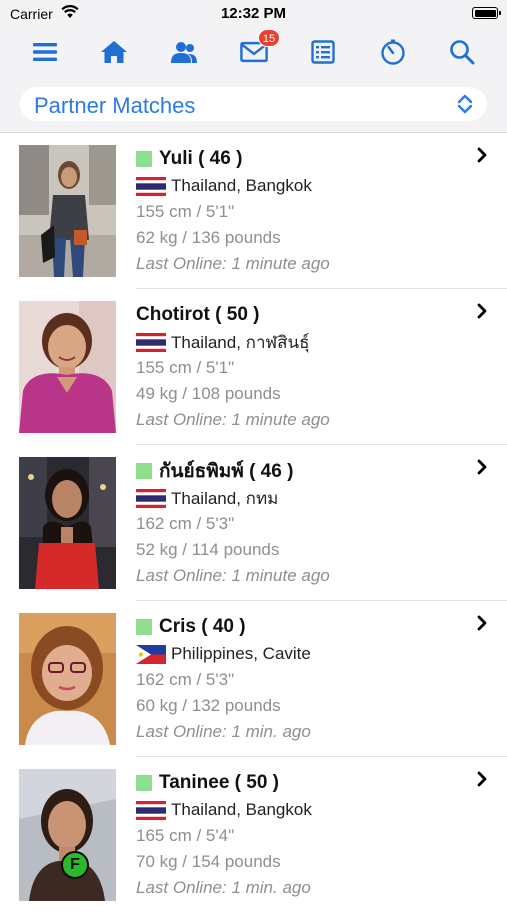 This screenshot has width=507, height=913. What do you see at coordinates (75, 865) in the screenshot?
I see `f-badge: F` at bounding box center [75, 865].